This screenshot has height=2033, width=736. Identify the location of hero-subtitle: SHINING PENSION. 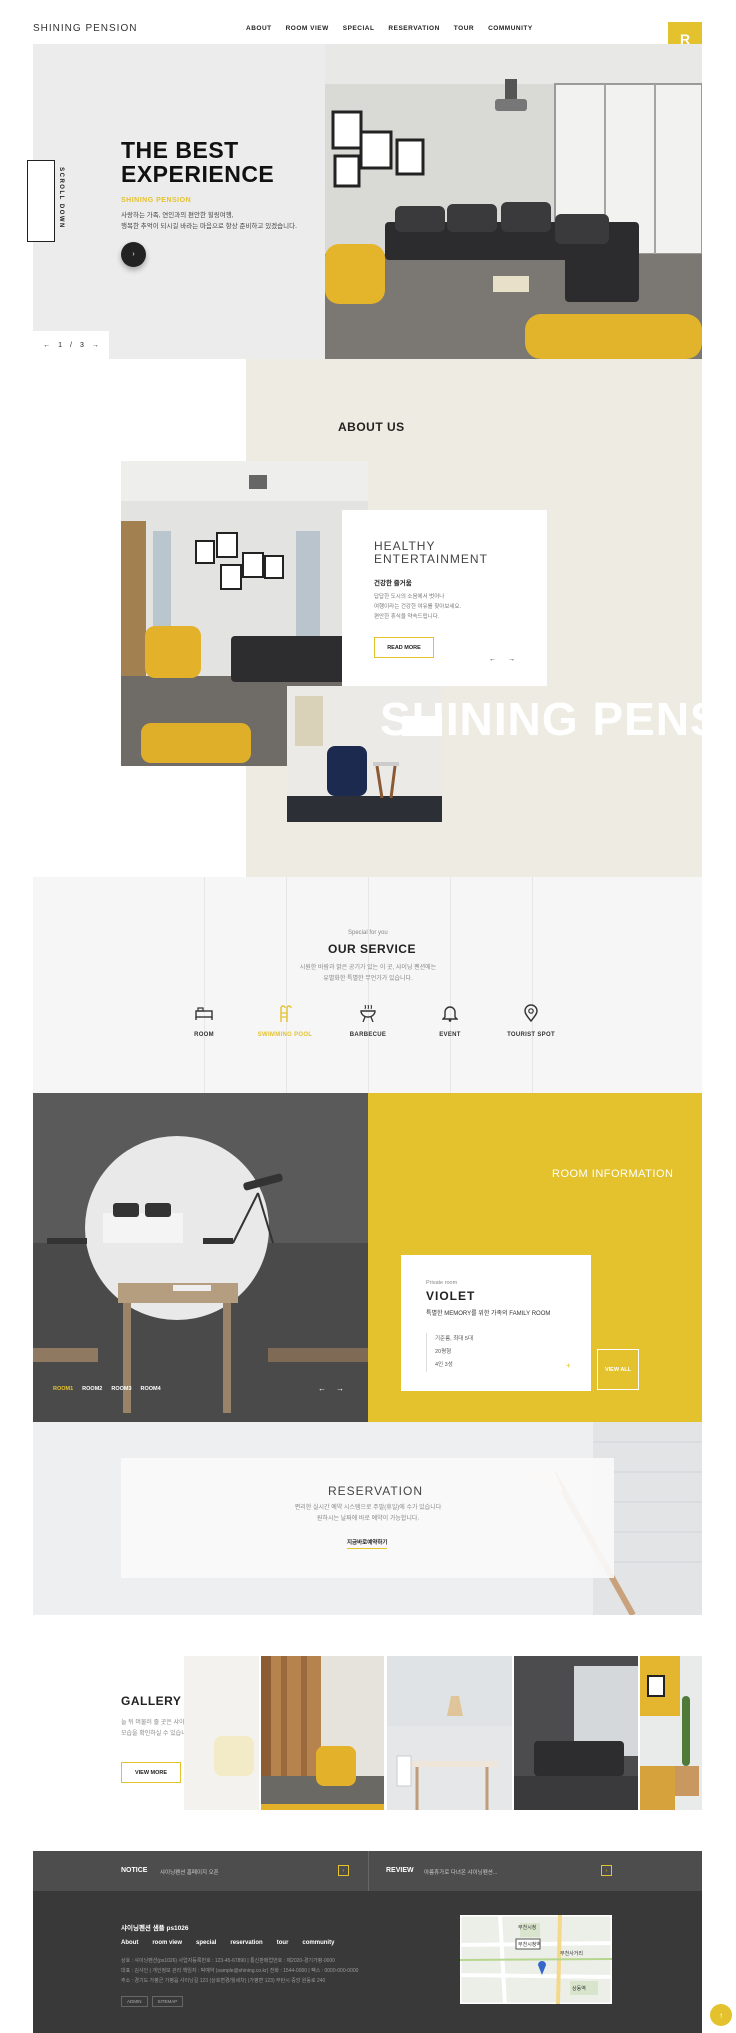
(156, 200).